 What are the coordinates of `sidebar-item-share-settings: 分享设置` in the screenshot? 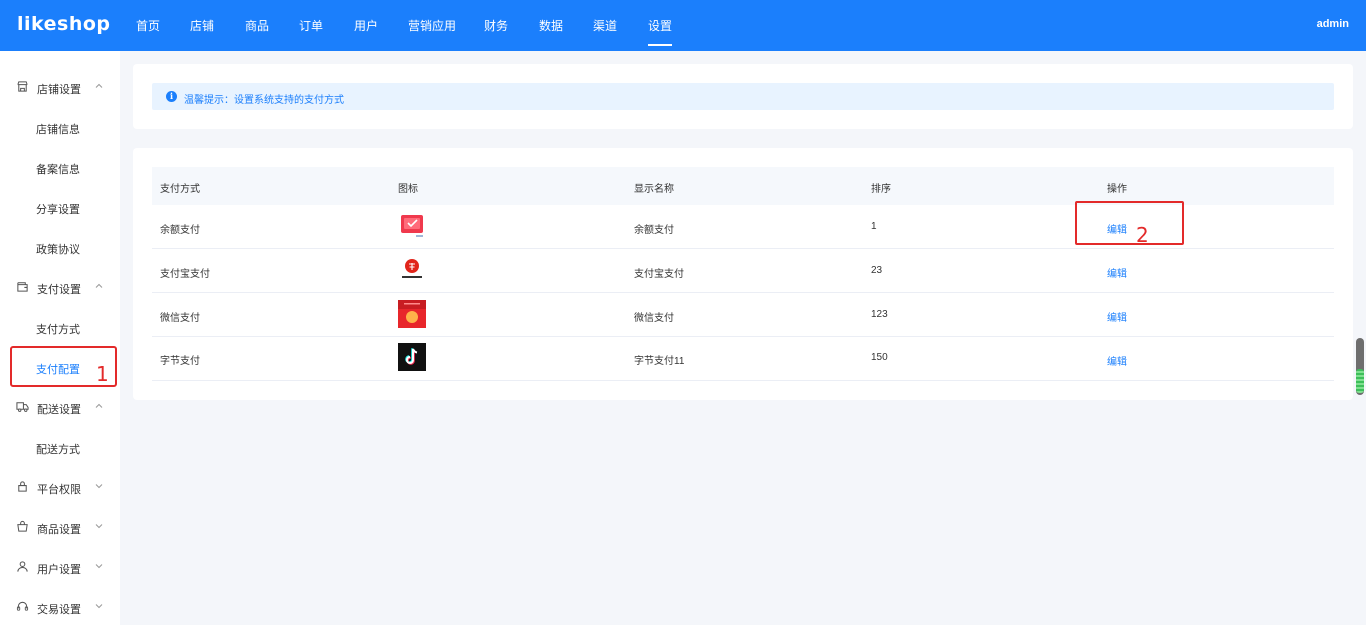 It's located at (60, 207).